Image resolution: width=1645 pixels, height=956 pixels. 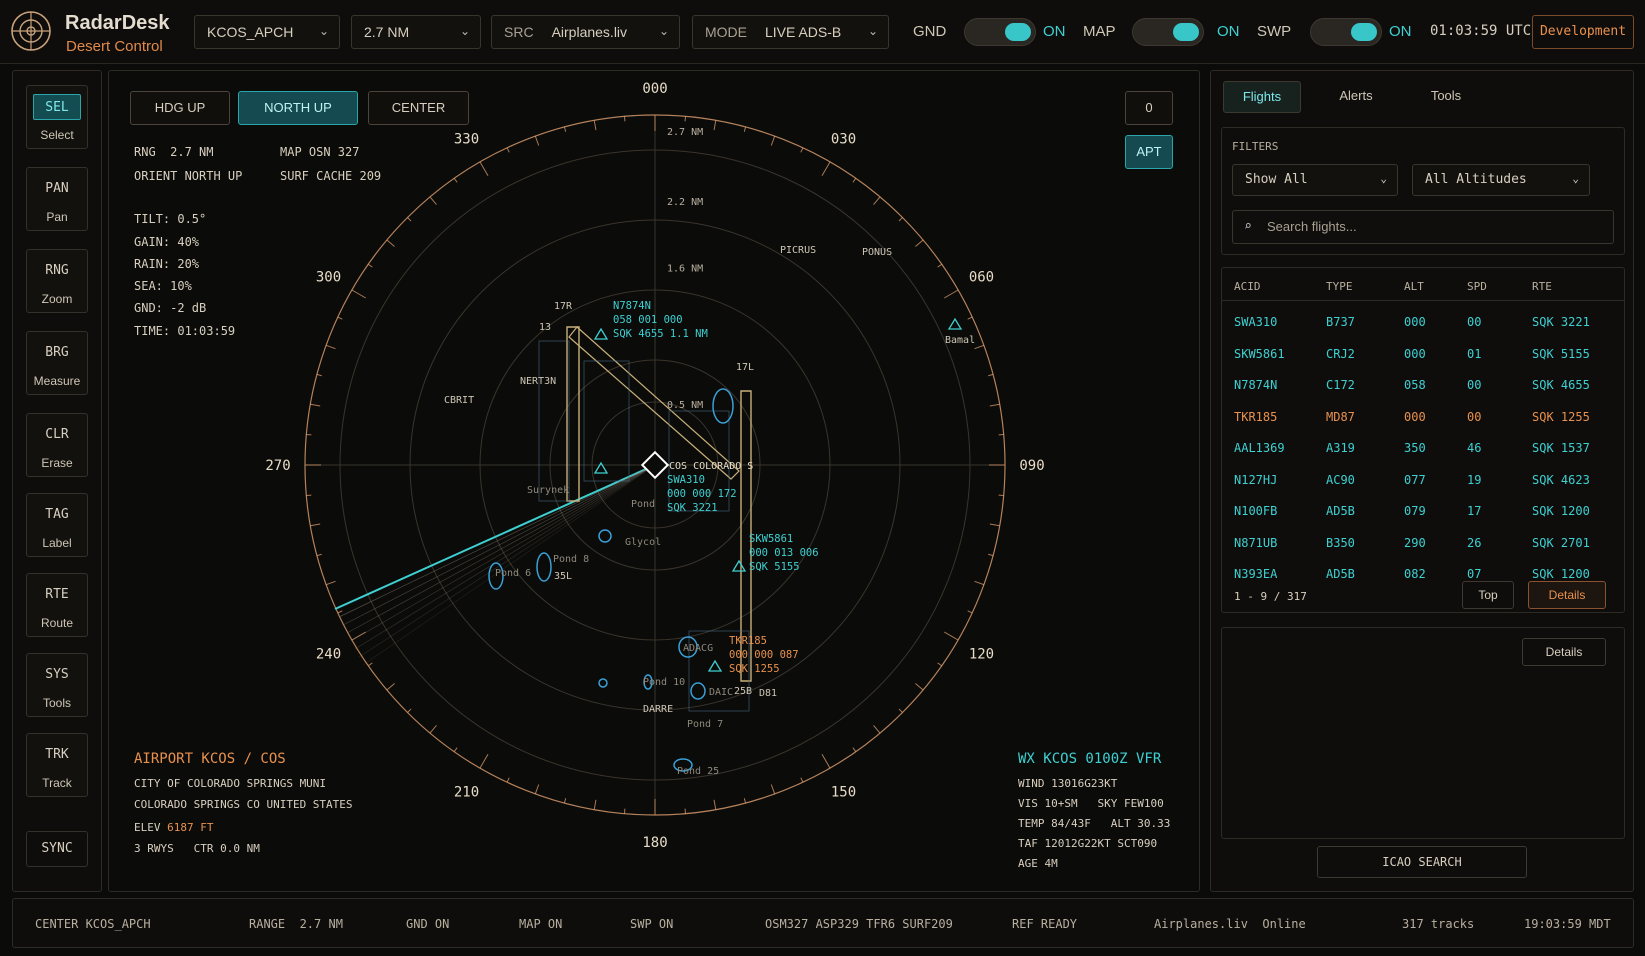 What do you see at coordinates (1356, 97) in the screenshot?
I see `tab-alerts: Alerts` at bounding box center [1356, 97].